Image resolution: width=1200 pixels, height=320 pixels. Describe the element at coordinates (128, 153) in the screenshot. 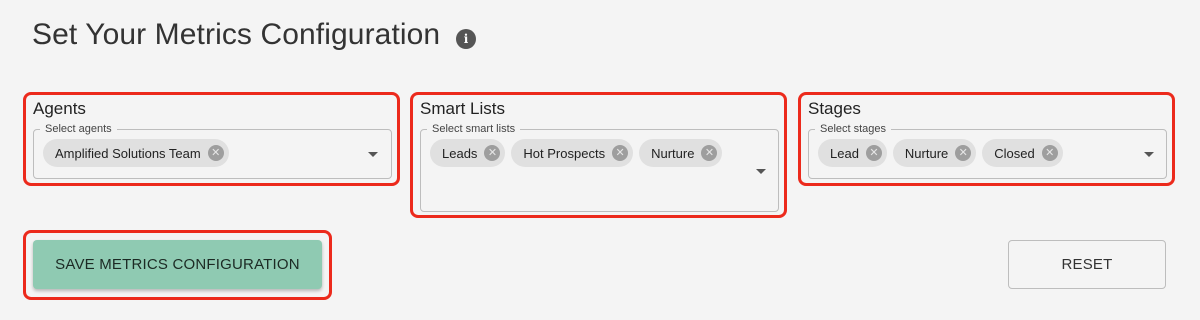

I see `chip-label: Amplified Solutions Team` at that location.